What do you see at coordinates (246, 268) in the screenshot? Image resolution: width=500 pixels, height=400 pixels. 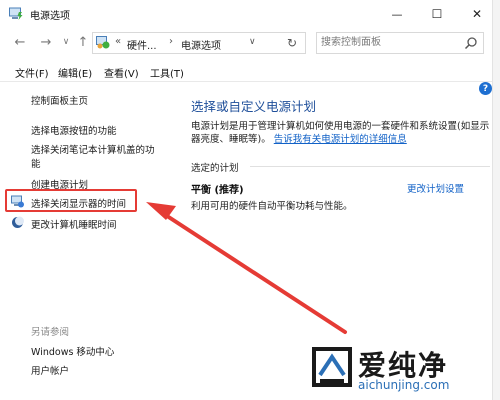 I see `annotation-arrow` at bounding box center [246, 268].